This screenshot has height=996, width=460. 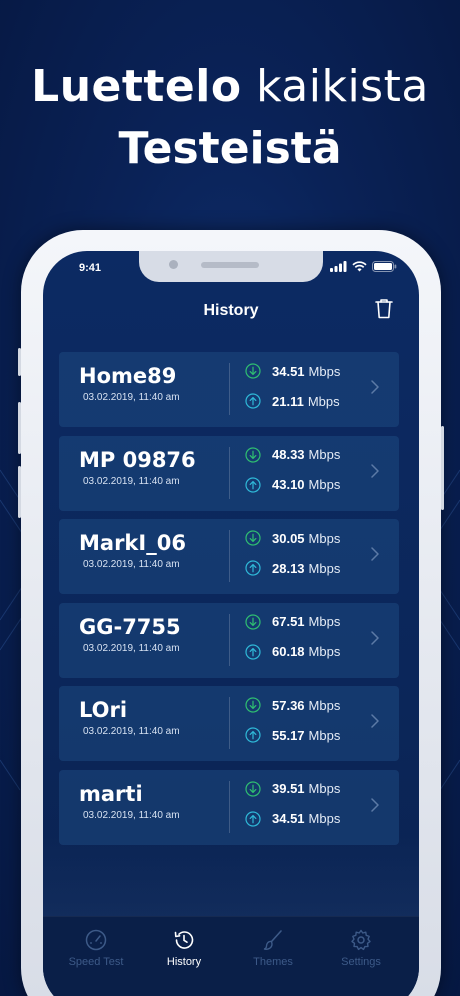 I want to click on status-icons, so click(x=363, y=266).